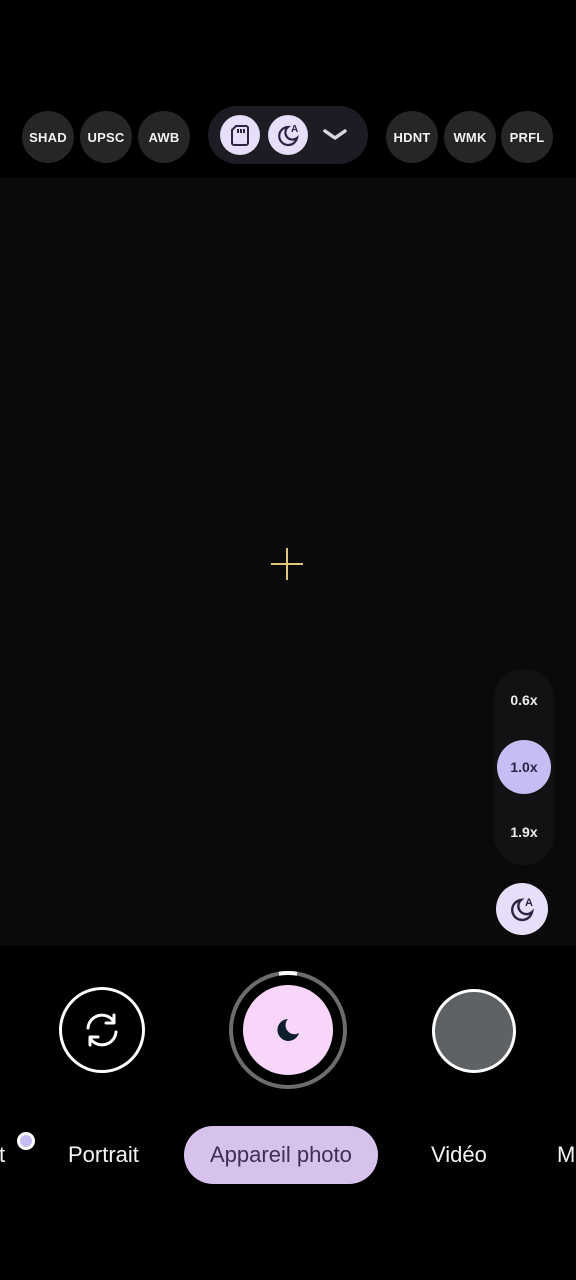  I want to click on mode-selector: t Portrait Appareil photo Vidéo M, so click(288, 1156).